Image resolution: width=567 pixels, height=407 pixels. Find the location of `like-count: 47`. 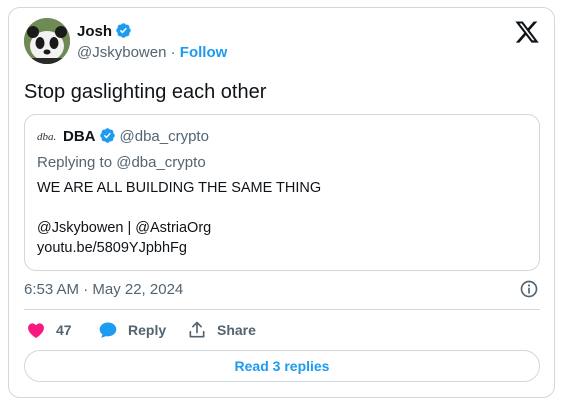

like-count: 47 is located at coordinates (64, 330).